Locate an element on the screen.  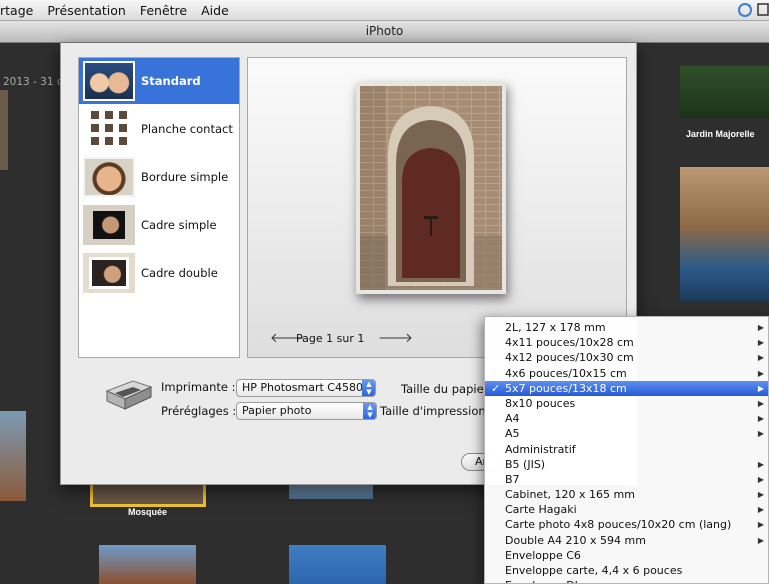
theme-bordure-simple: Bordure simple is located at coordinates (159, 177).